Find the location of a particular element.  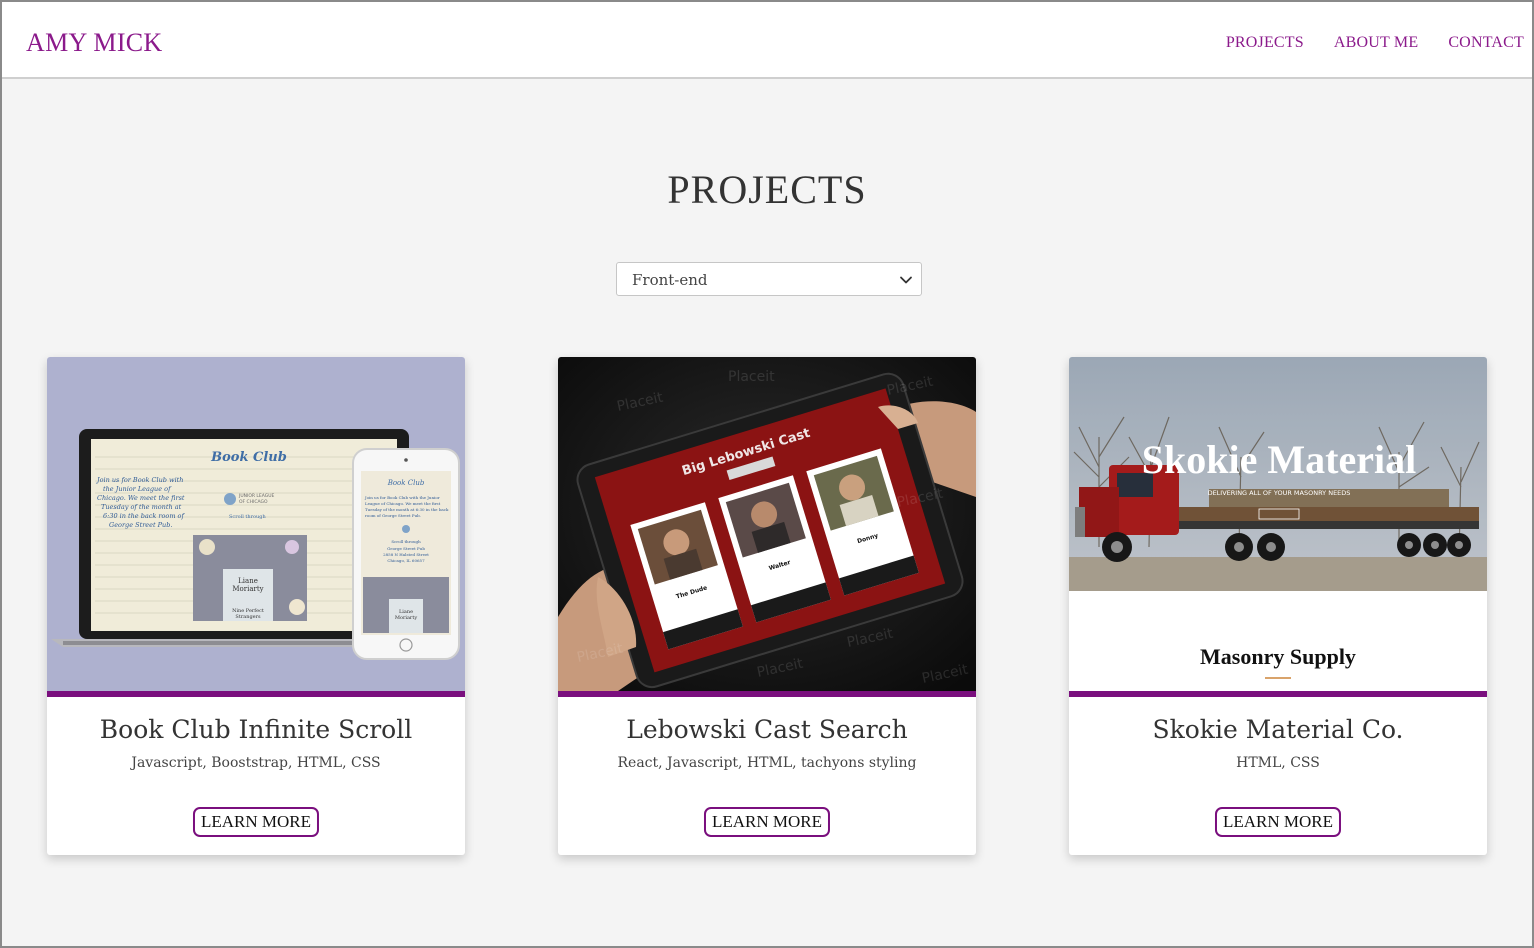

nav-link-about-me: ABOUT ME is located at coordinates (1376, 43).